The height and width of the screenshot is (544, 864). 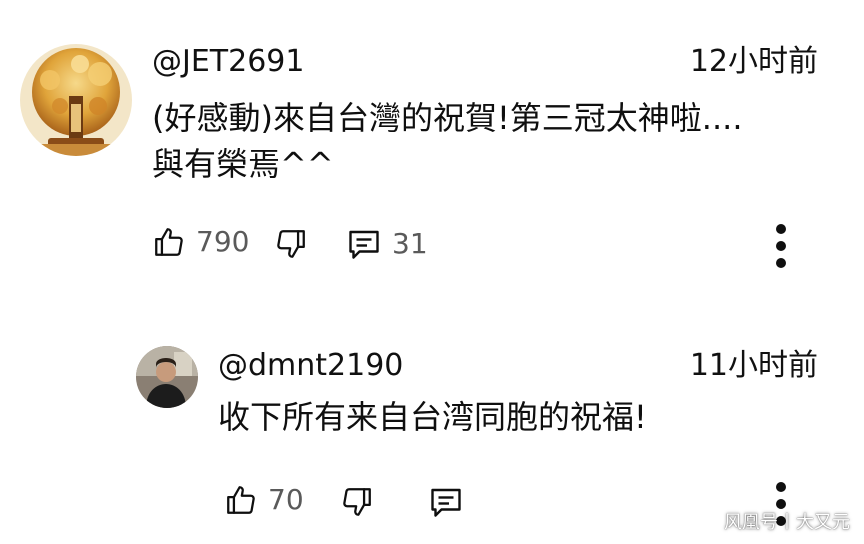 What do you see at coordinates (228, 62) in the screenshot?
I see `comment-author: @JET2691` at bounding box center [228, 62].